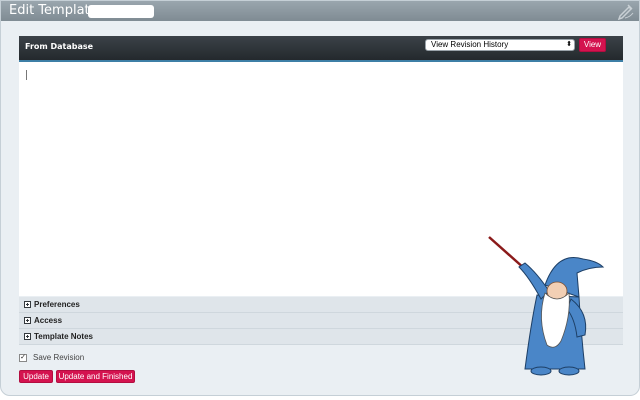 The width and height of the screenshot is (640, 400). I want to click on source-label: From Database, so click(59, 46).